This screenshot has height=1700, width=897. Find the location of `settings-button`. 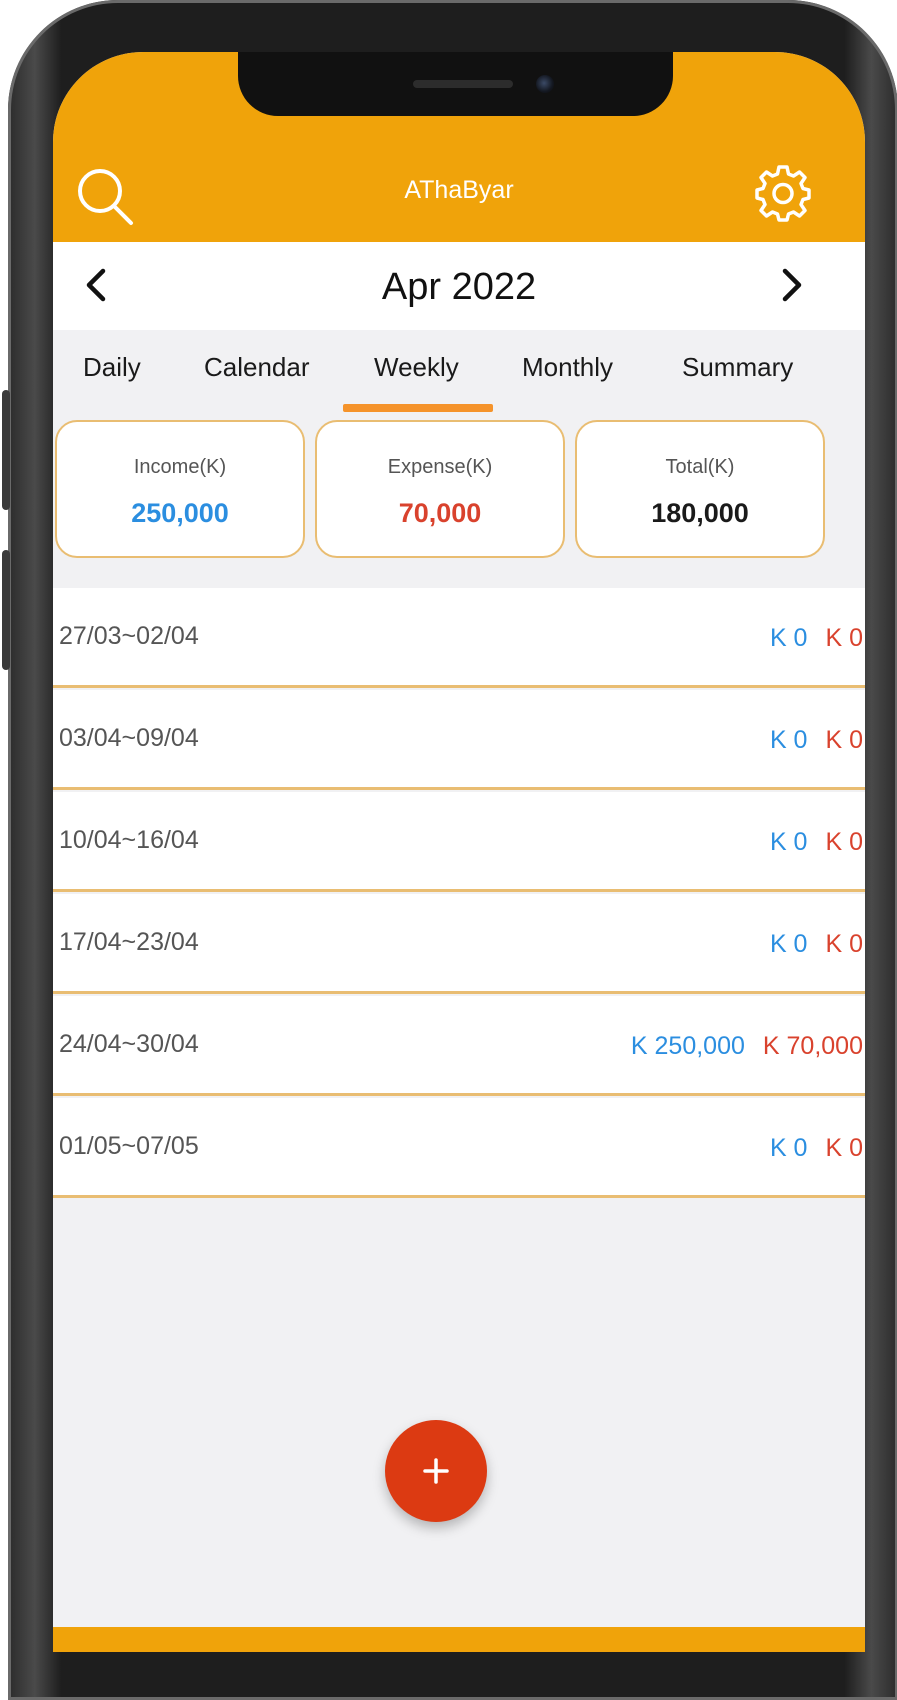

settings-button is located at coordinates (783, 193).